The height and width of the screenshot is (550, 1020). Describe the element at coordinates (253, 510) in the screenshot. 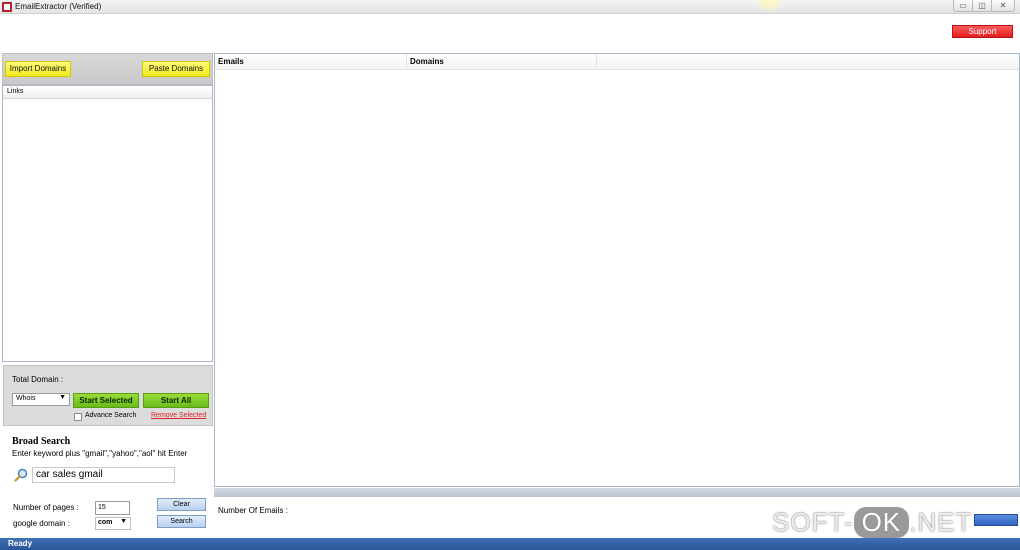

I see `number-of-emails-label: Number Of Emails :` at that location.